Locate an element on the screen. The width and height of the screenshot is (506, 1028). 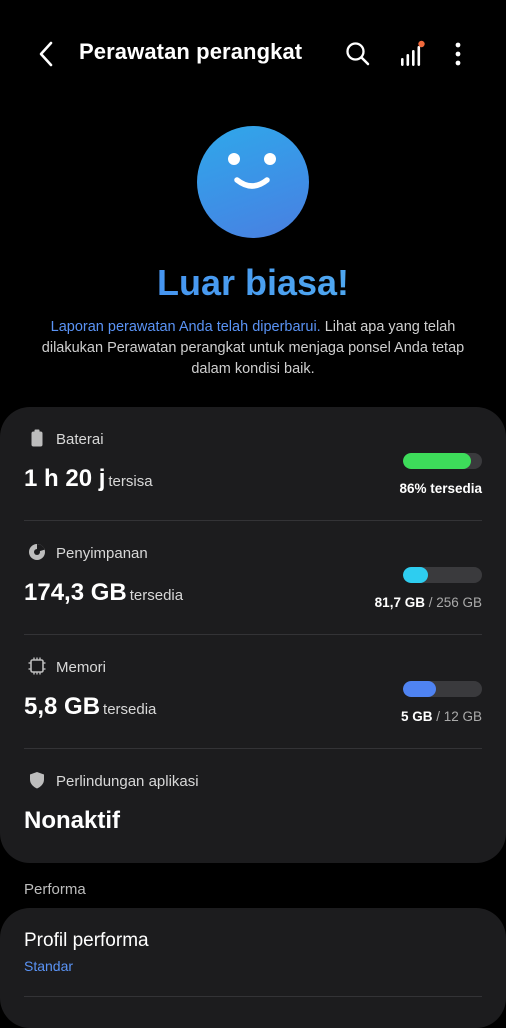
memory-caption: 5 GB / 12 GB is located at coordinates (441, 716).